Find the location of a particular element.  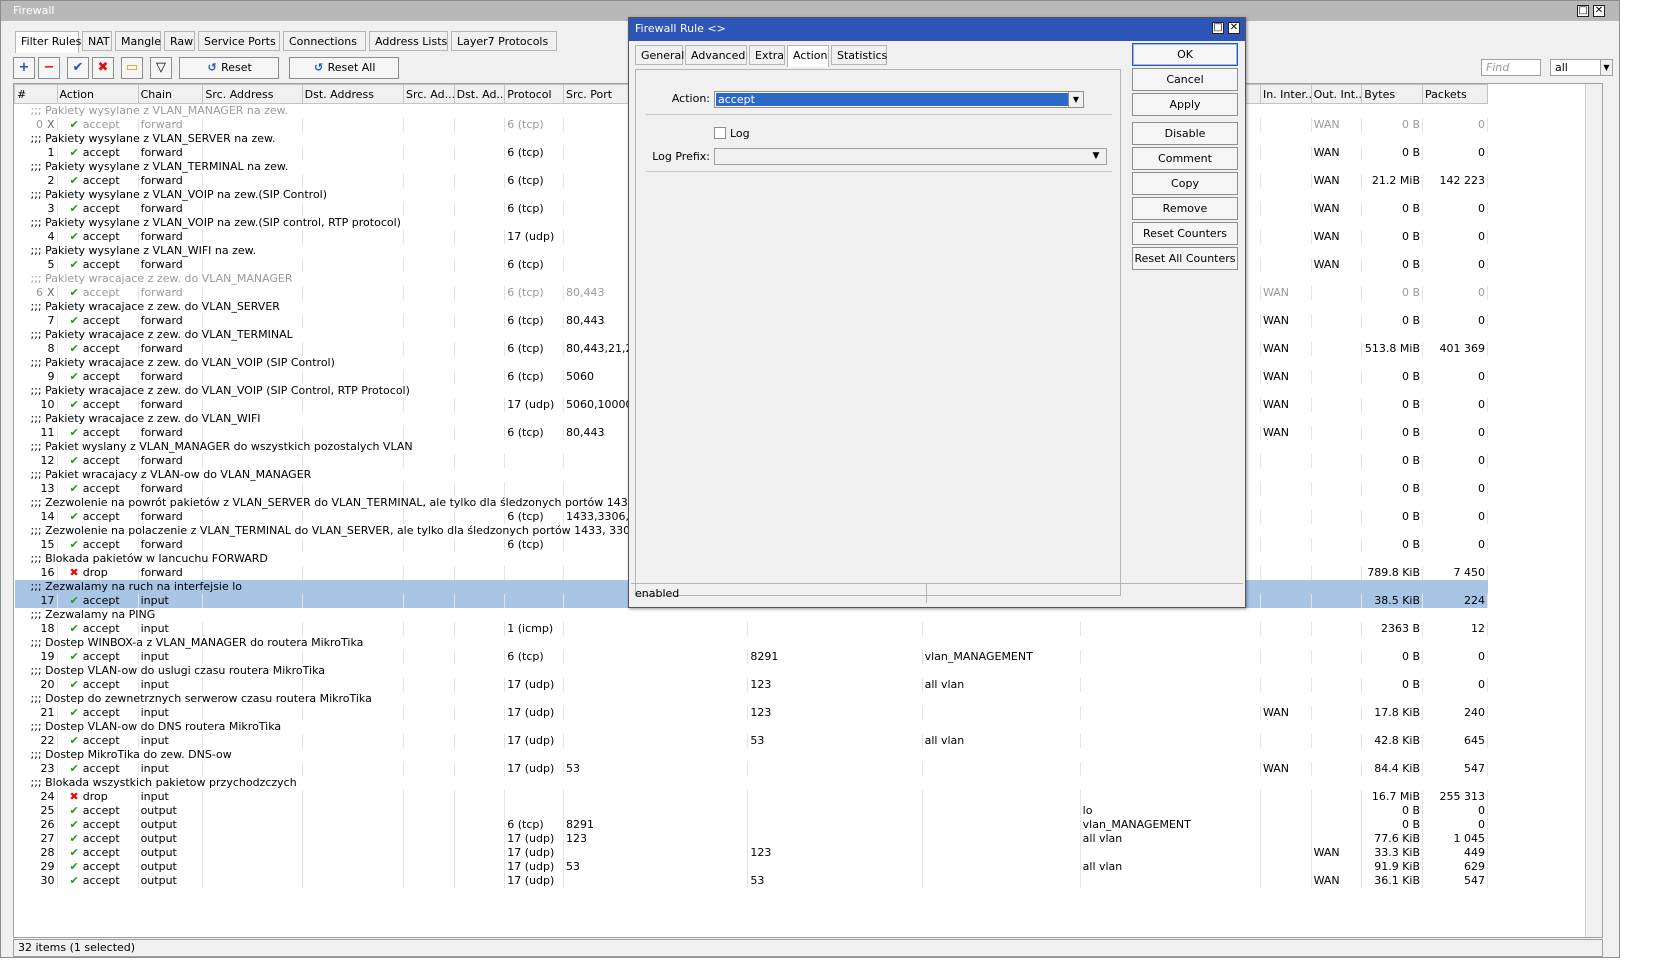

tab-statistics: Statistics is located at coordinates (859, 55).